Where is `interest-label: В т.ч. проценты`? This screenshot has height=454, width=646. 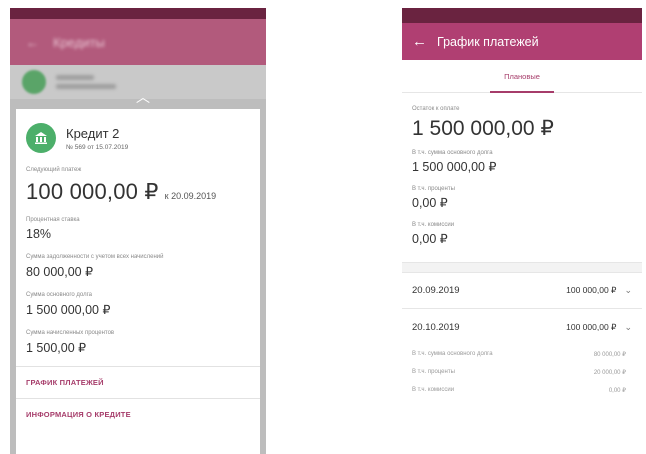 interest-label: В т.ч. проценты is located at coordinates (433, 189).